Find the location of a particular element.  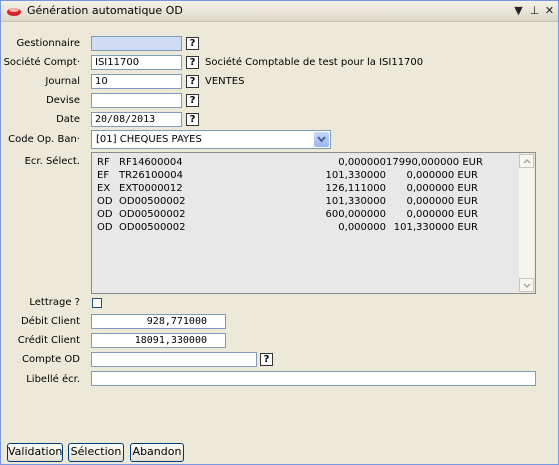

gestionnaire-help-icon: ? is located at coordinates (192, 43).